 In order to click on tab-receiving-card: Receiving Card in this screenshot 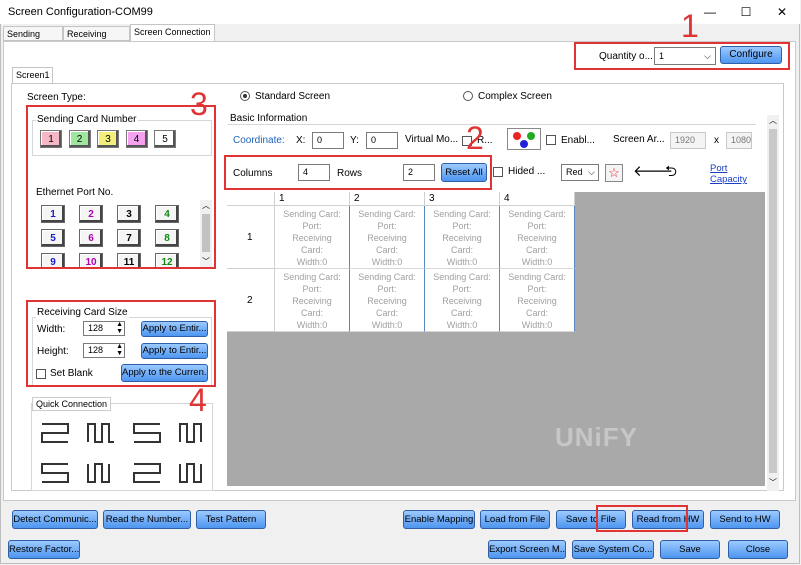, I will do `click(96, 40)`.